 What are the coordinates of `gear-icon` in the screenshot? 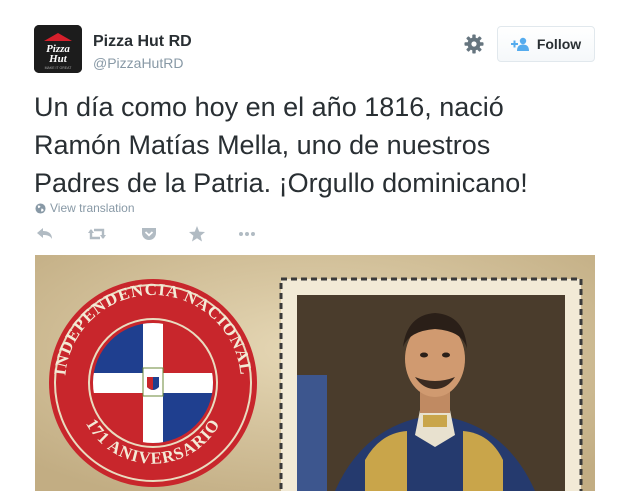 It's located at (474, 44).